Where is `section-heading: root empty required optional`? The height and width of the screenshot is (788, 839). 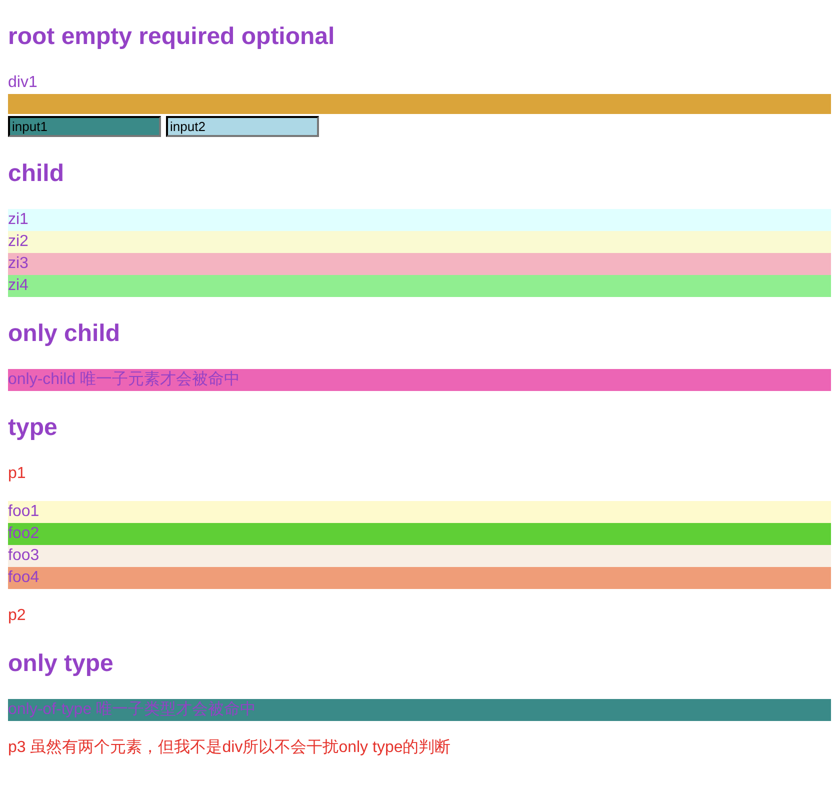
section-heading: root empty required optional is located at coordinates (172, 37).